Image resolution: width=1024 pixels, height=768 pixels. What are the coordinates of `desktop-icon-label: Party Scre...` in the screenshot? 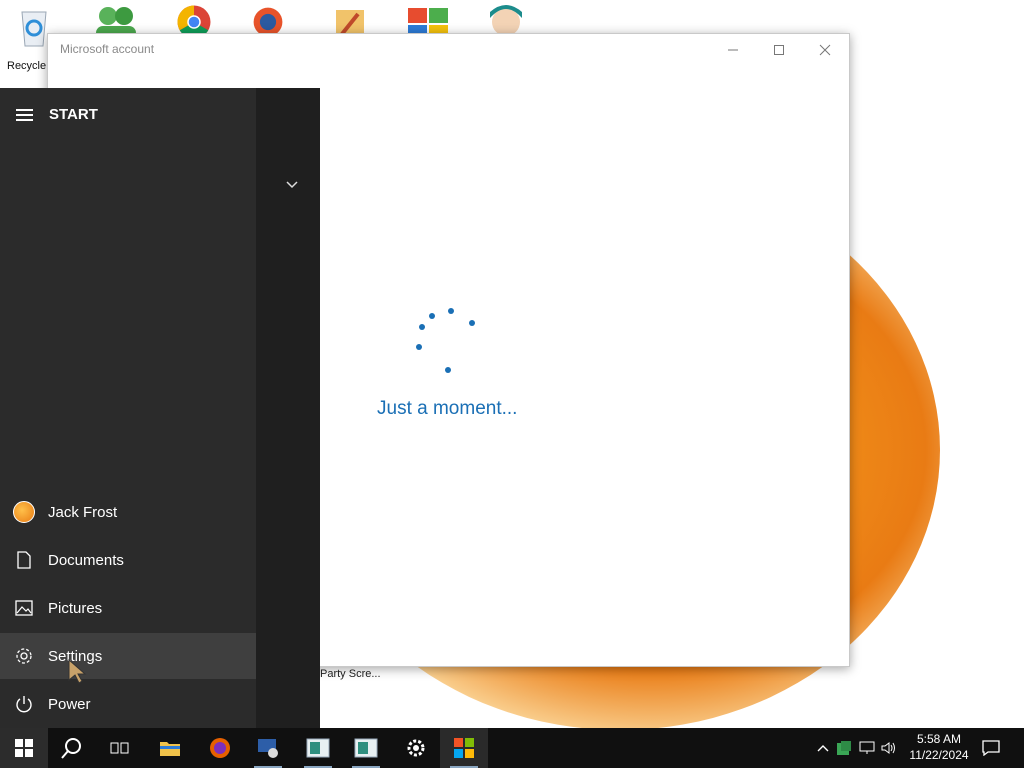 It's located at (350, 674).